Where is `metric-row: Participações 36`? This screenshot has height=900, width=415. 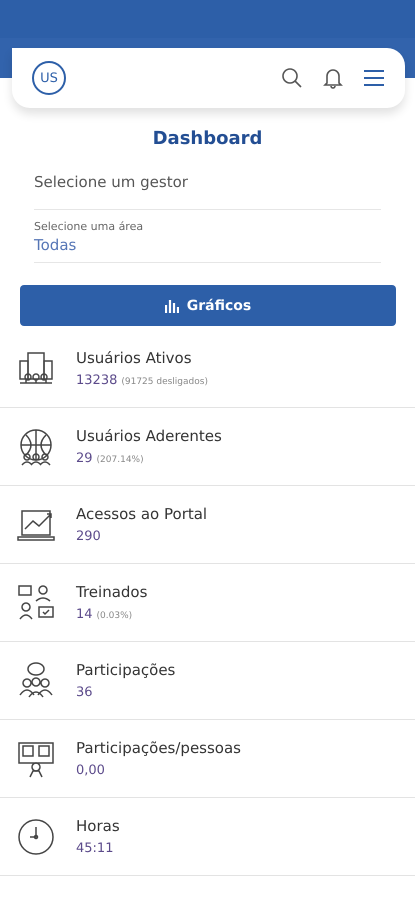 metric-row: Participações 36 is located at coordinates (207, 681).